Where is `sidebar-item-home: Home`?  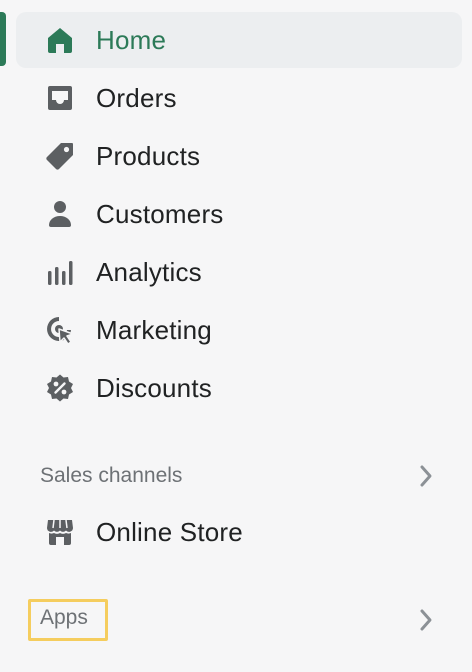 sidebar-item-home: Home is located at coordinates (239, 40).